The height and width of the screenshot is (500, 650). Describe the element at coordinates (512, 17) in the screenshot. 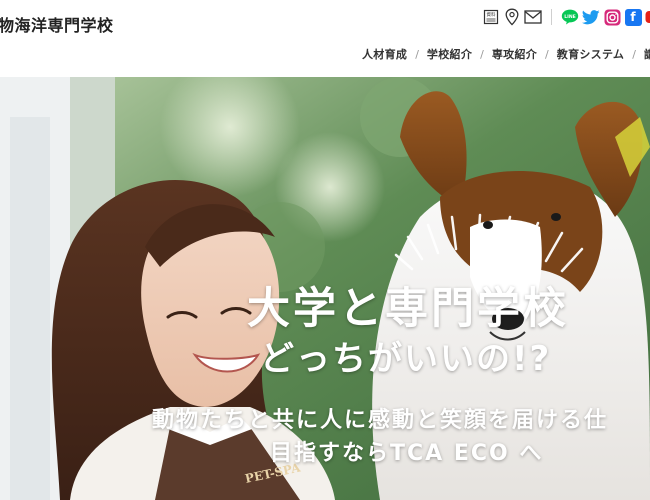

I see `map-pin-icon` at that location.